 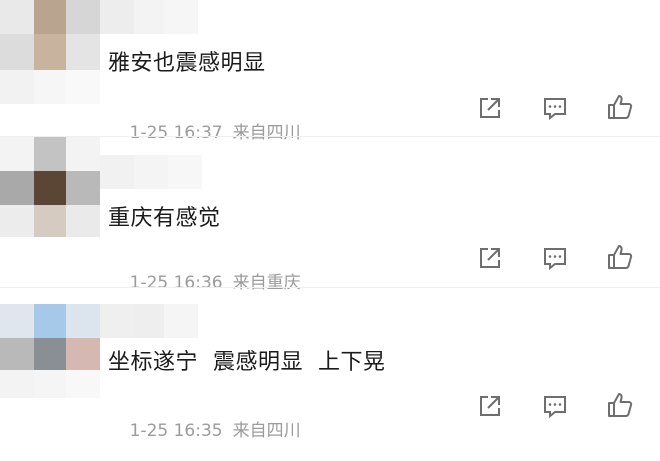 I want to click on comment-location: 来自四川, so click(x=266, y=431).